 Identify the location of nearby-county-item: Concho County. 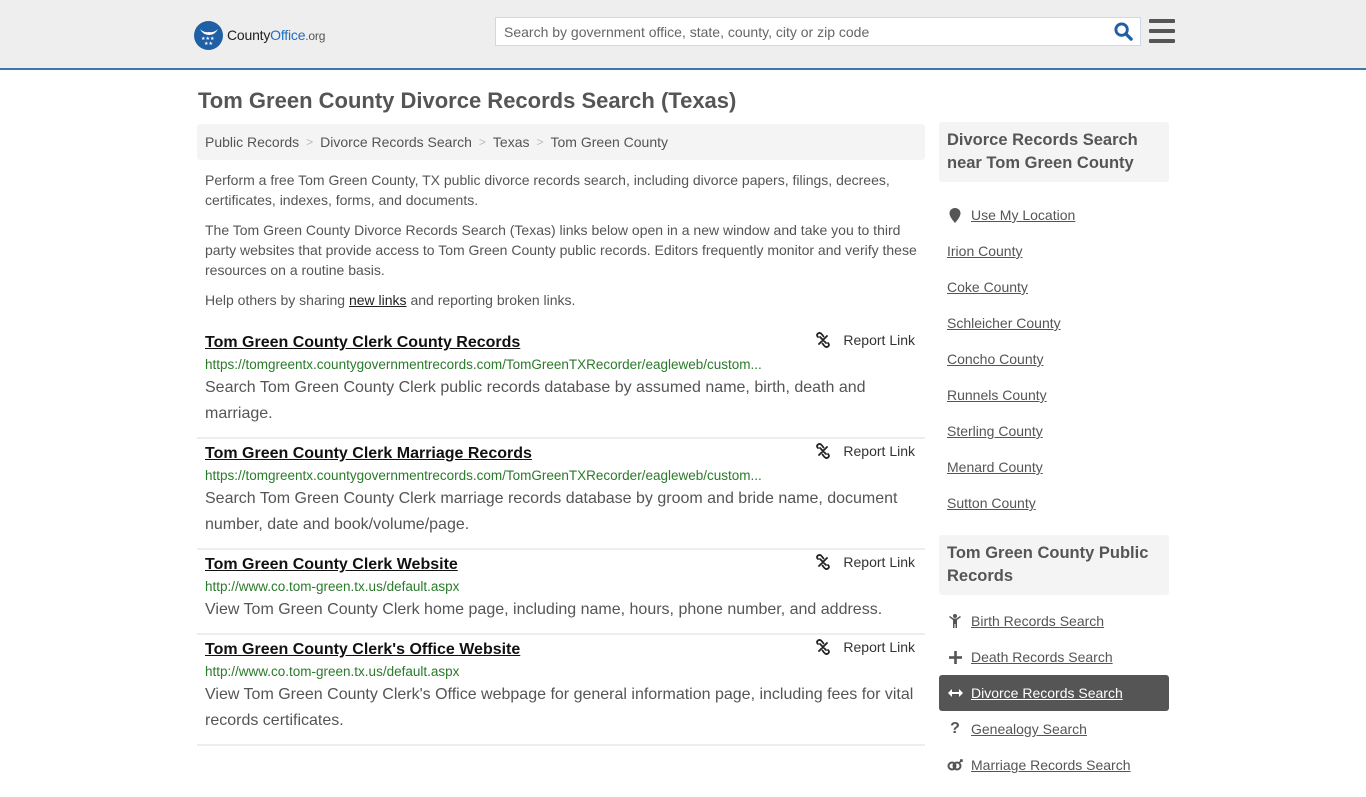
(1054, 359).